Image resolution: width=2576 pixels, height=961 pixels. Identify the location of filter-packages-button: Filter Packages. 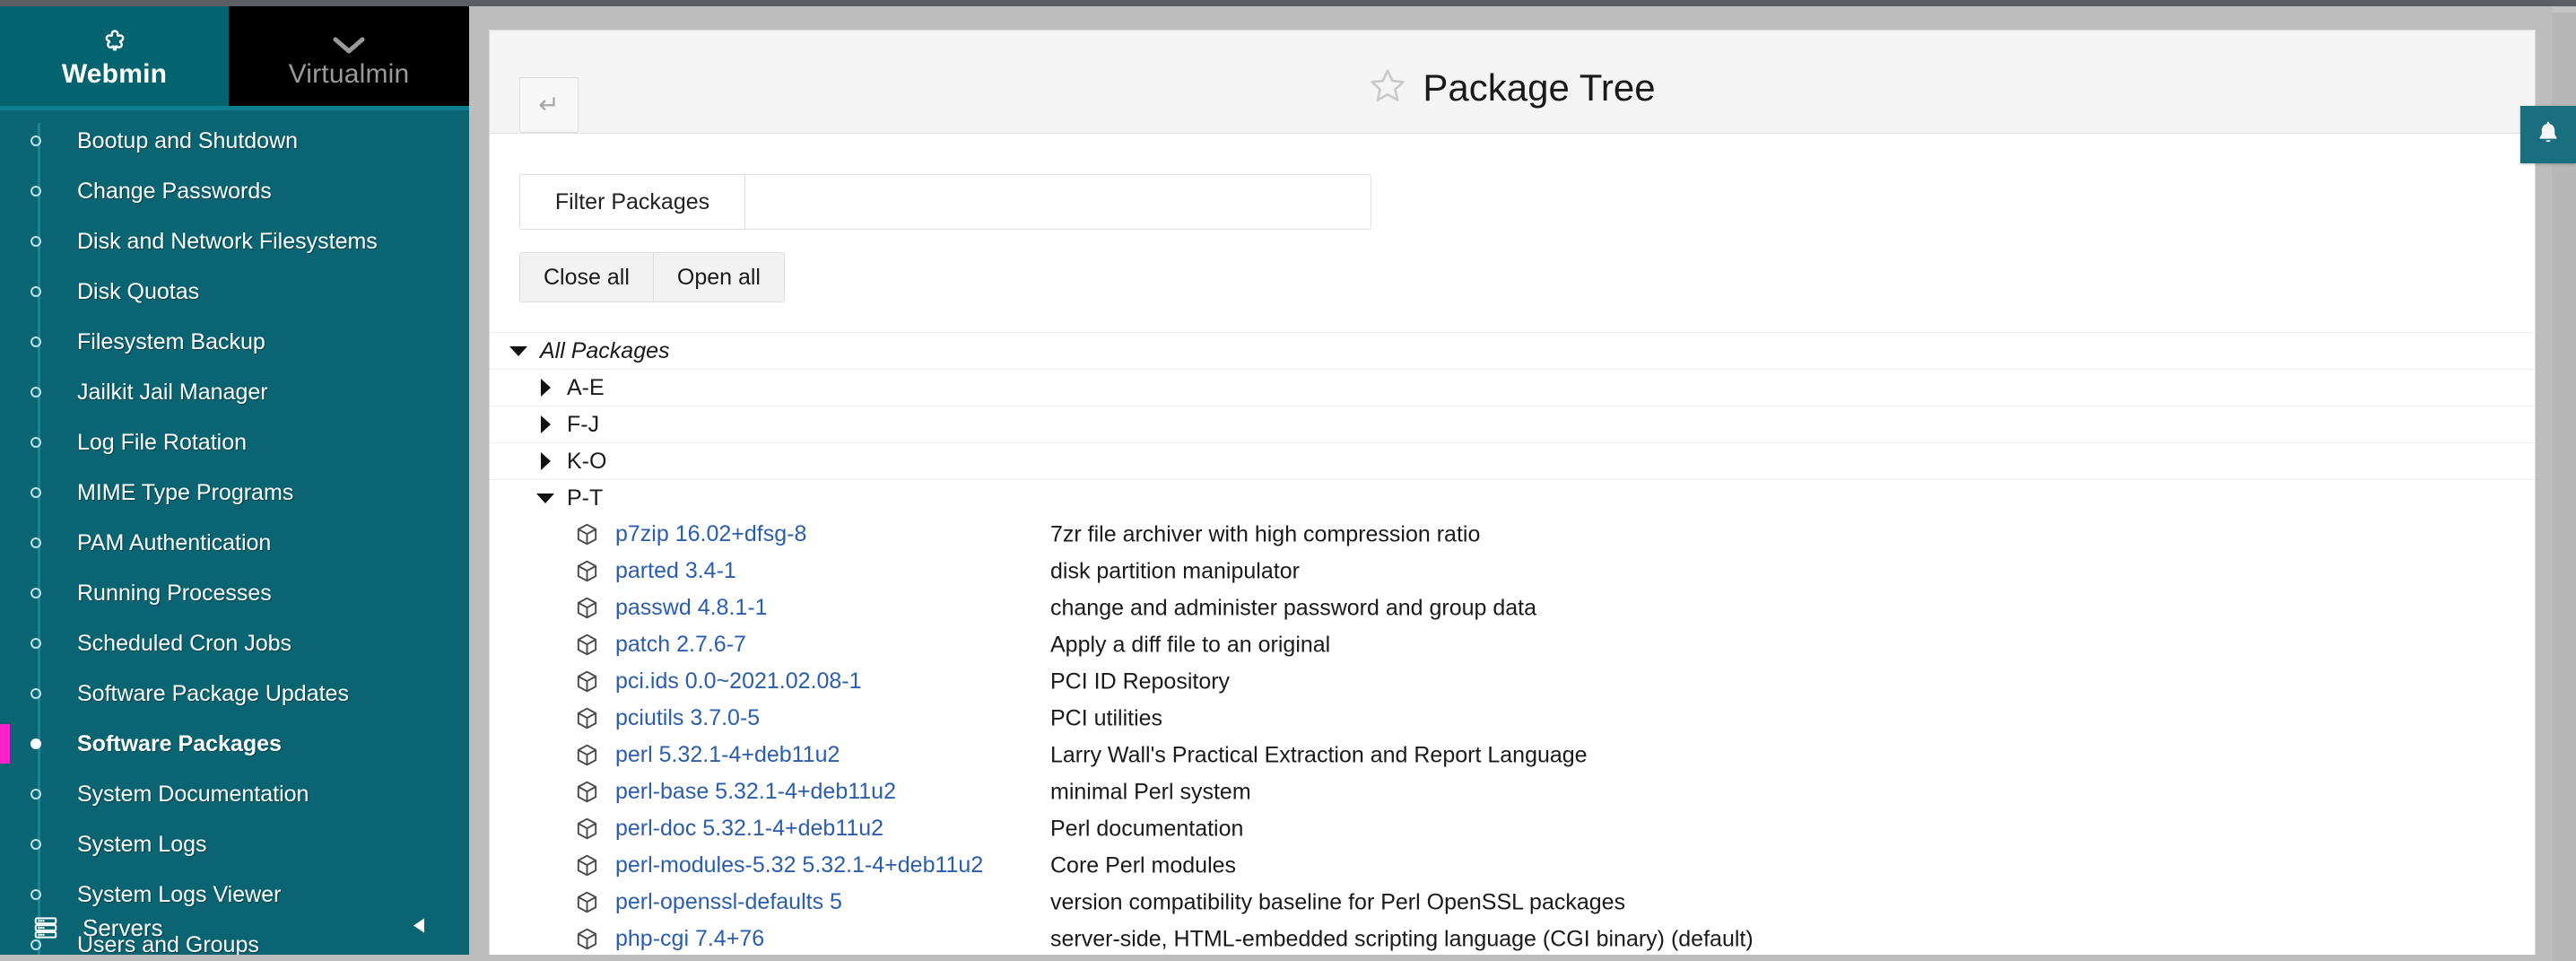
(632, 202).